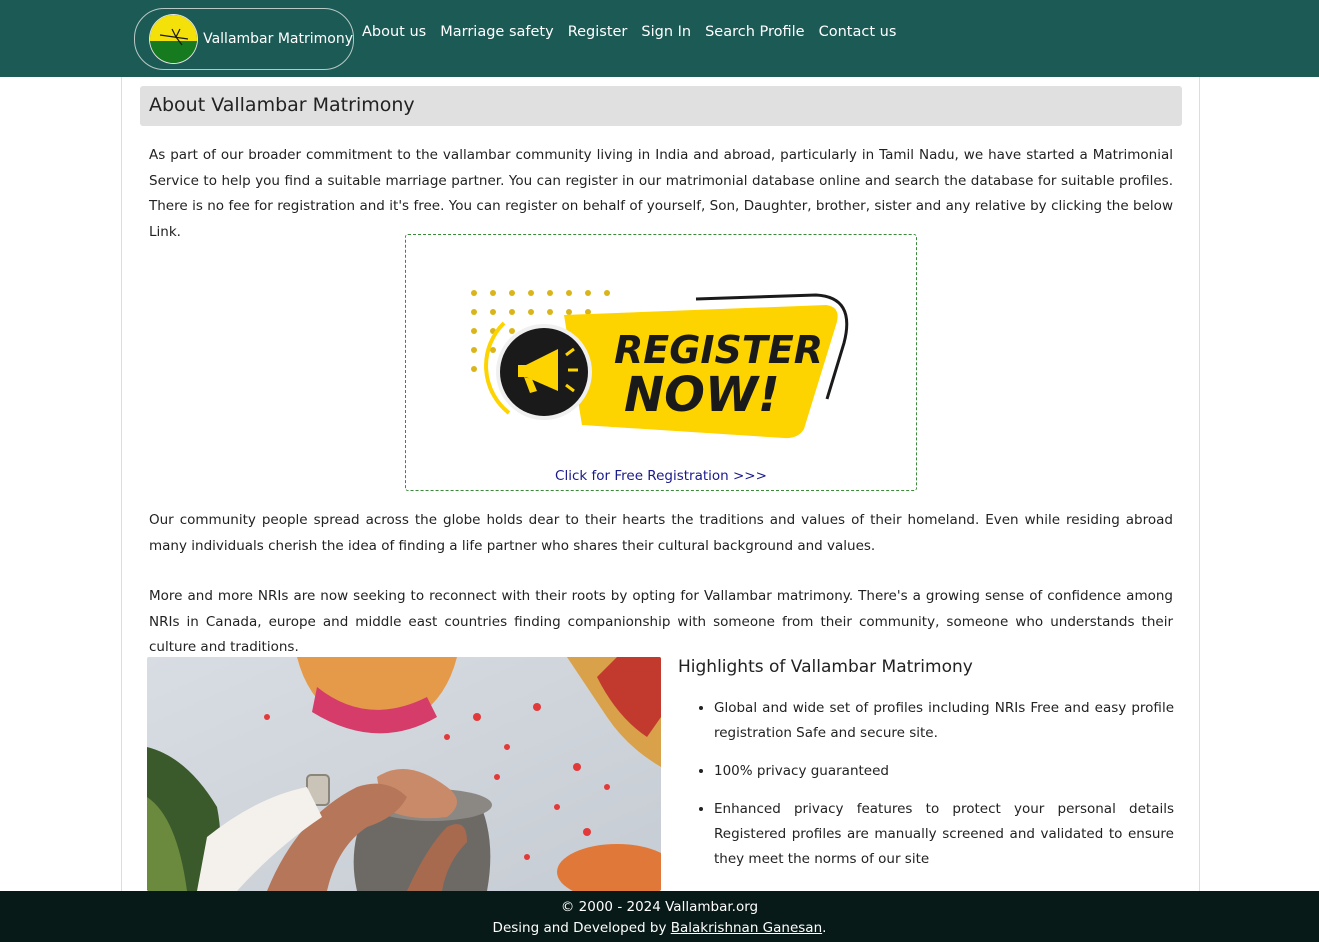 The width and height of the screenshot is (1319, 942). What do you see at coordinates (746, 928) in the screenshot?
I see `developer-link: Balakrishnan Ganesan` at bounding box center [746, 928].